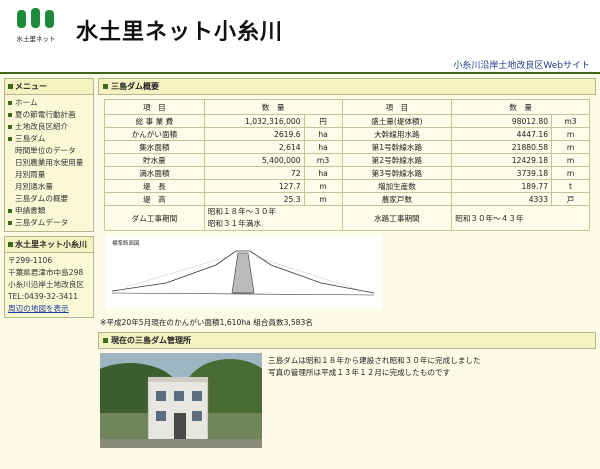 This screenshot has width=600, height=469. What do you see at coordinates (154, 173) in the screenshot?
I see `table-cell: 満水面積` at bounding box center [154, 173].